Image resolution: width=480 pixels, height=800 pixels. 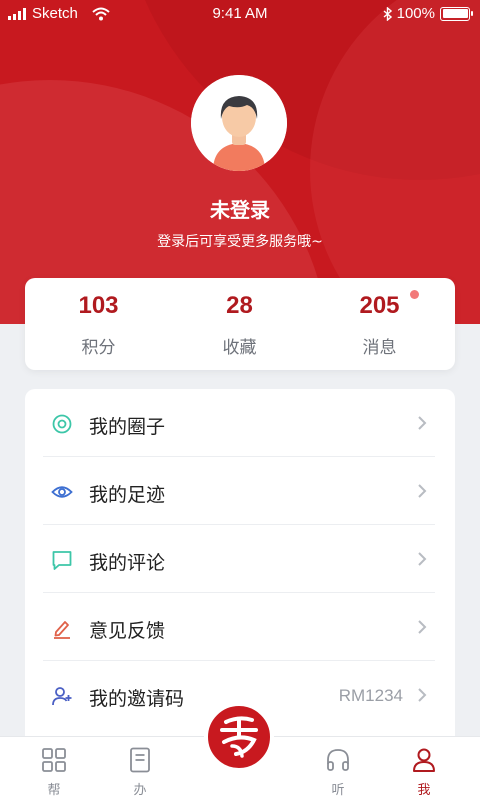 I want to click on stat-points: 103 积分, so click(x=98, y=324).